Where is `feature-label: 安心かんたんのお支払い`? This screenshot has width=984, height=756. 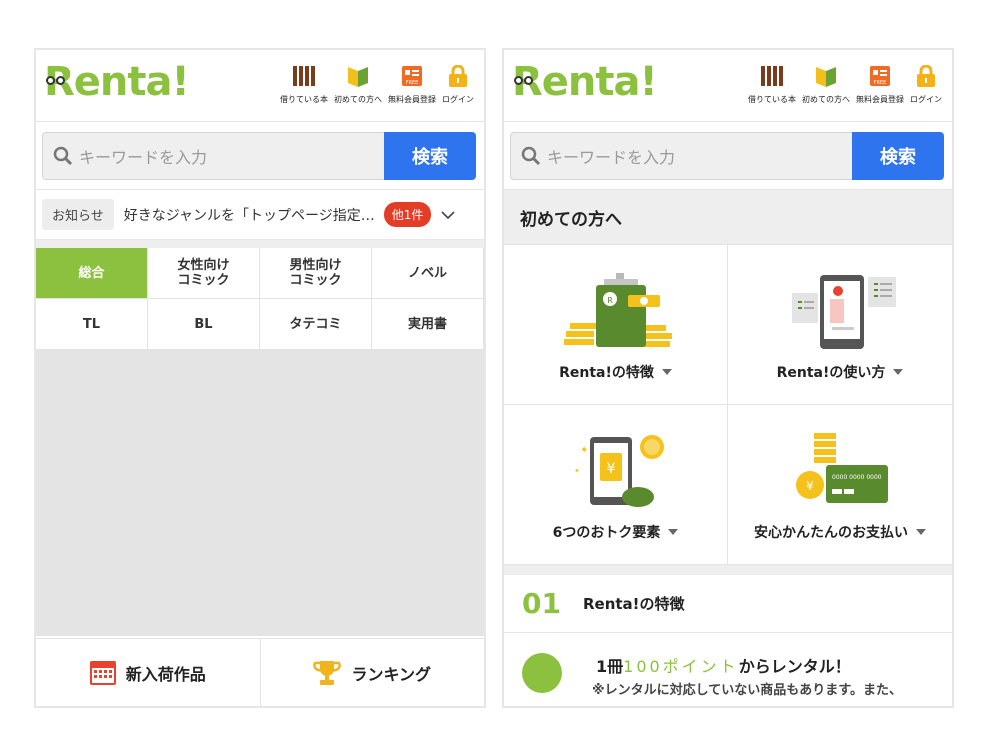
feature-label: 安心かんたんのお支払い is located at coordinates (840, 532).